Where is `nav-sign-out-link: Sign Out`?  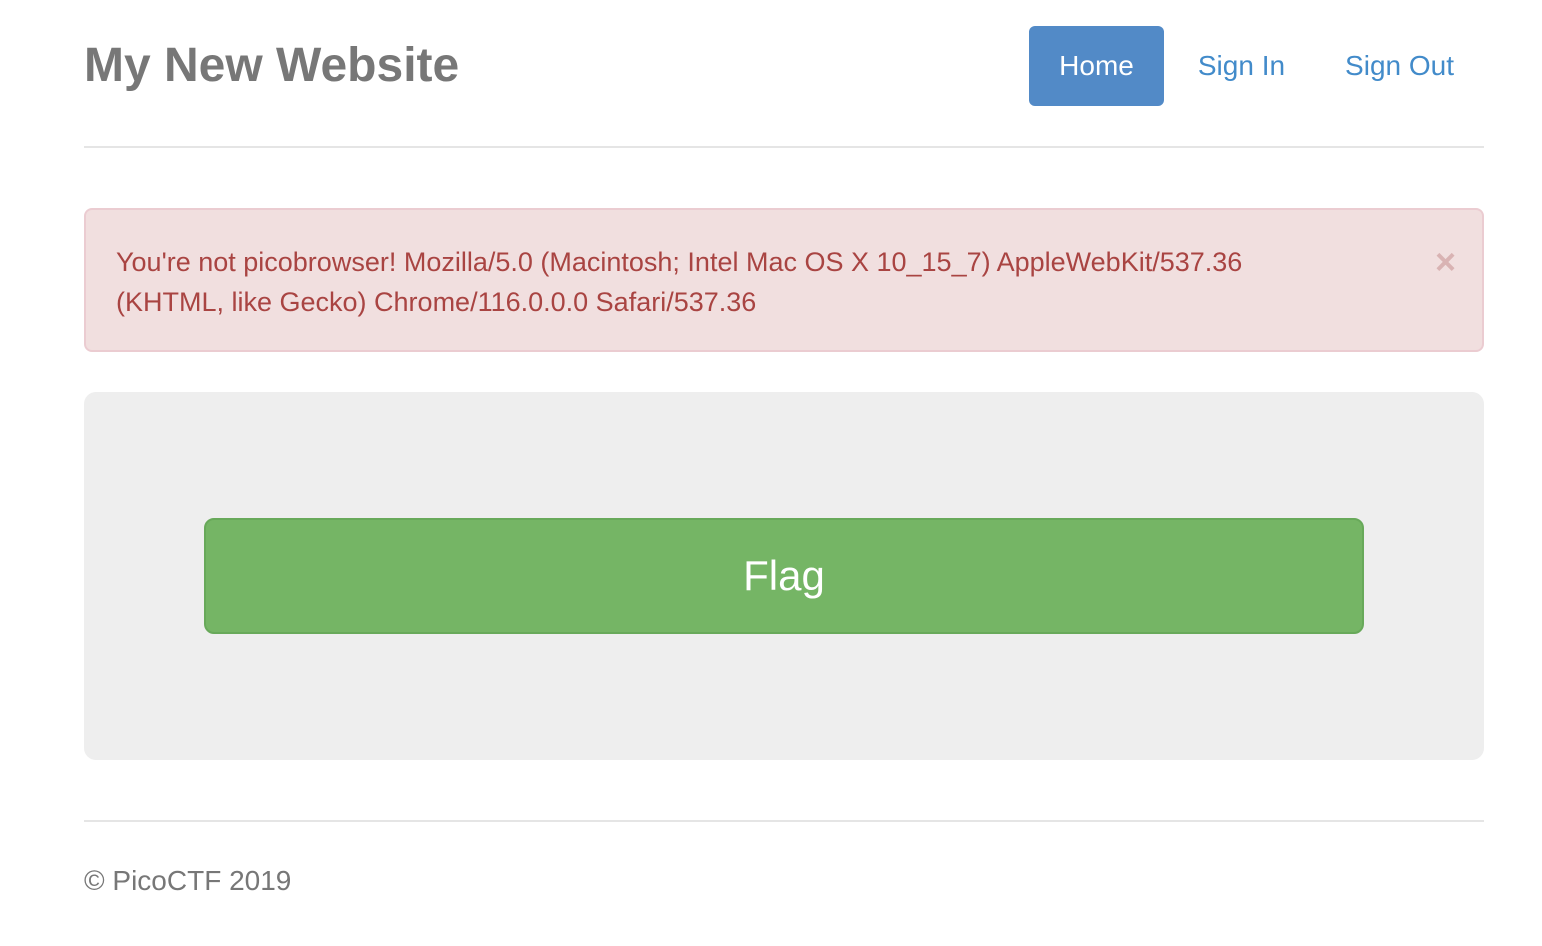
nav-sign-out-link: Sign Out is located at coordinates (1399, 66).